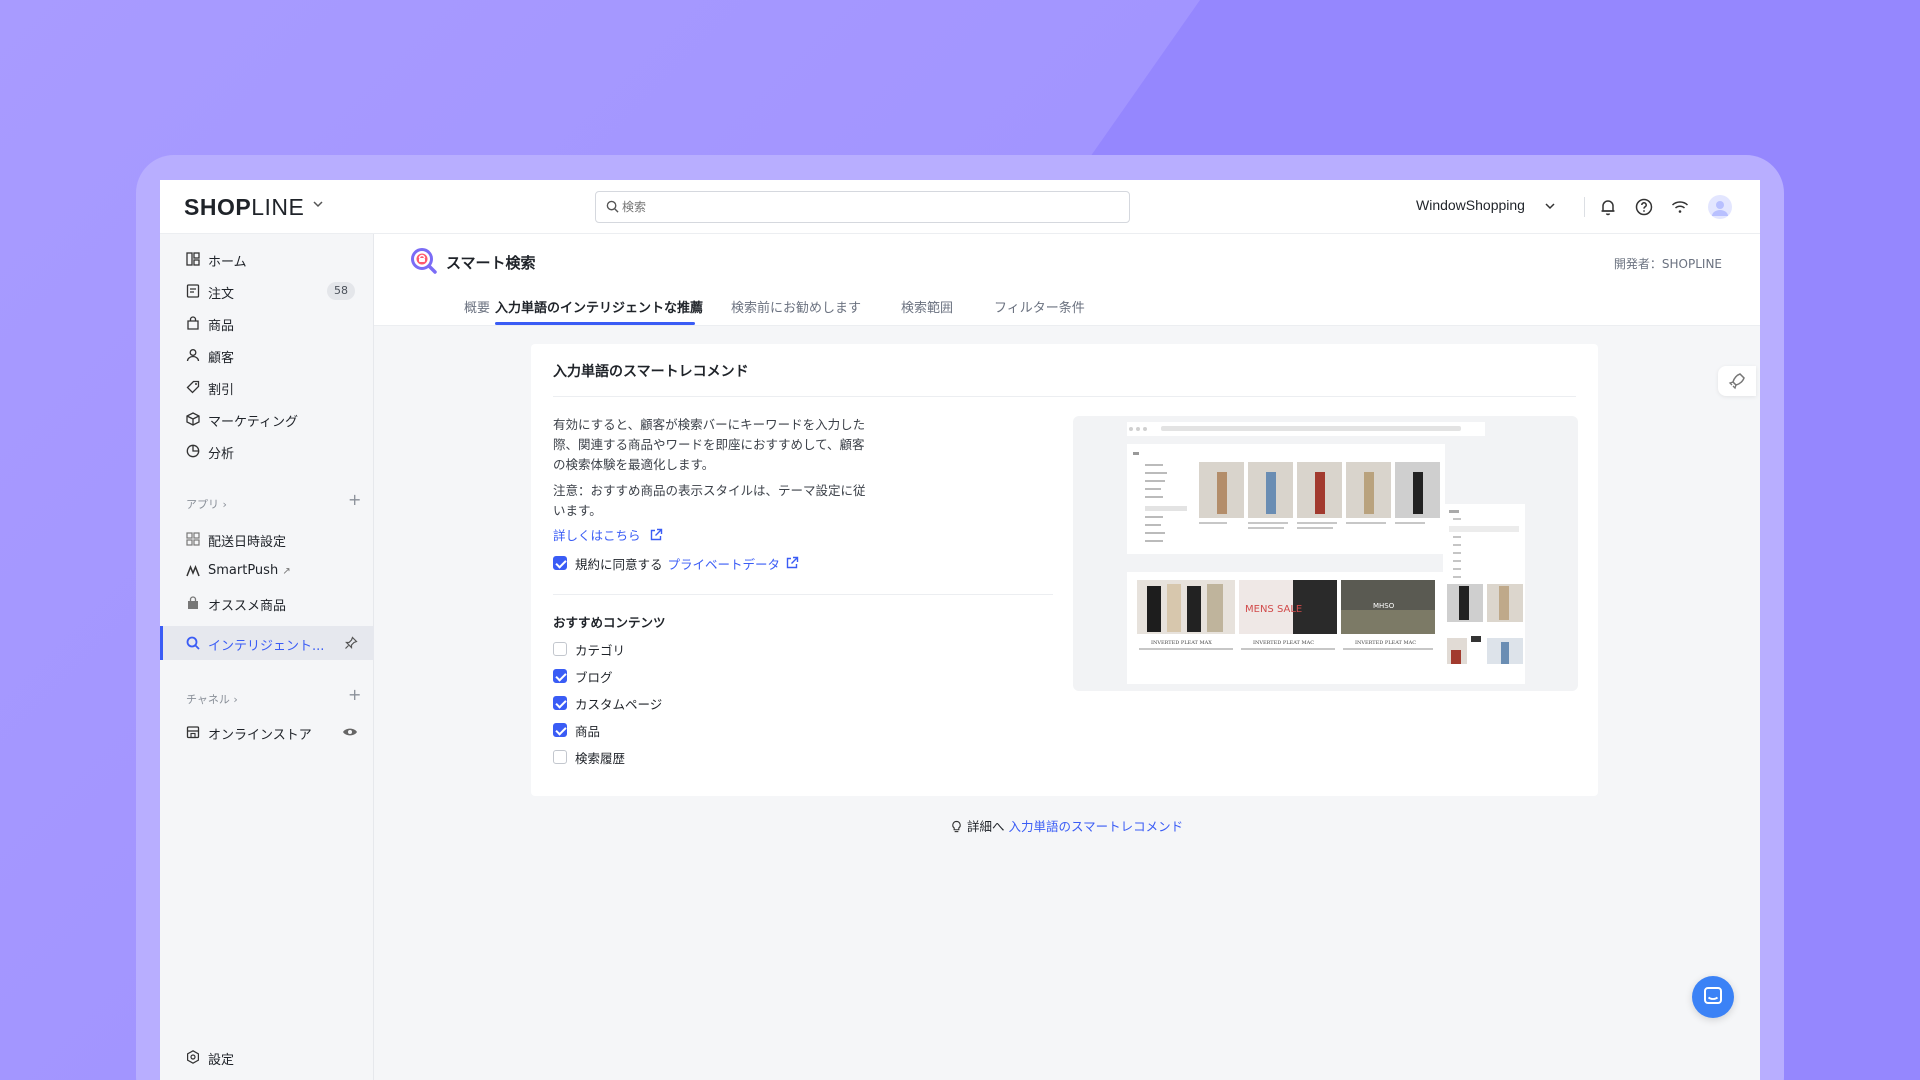 This screenshot has height=1080, width=1920. Describe the element at coordinates (351, 643) in the screenshot. I see `pin-icon` at that location.